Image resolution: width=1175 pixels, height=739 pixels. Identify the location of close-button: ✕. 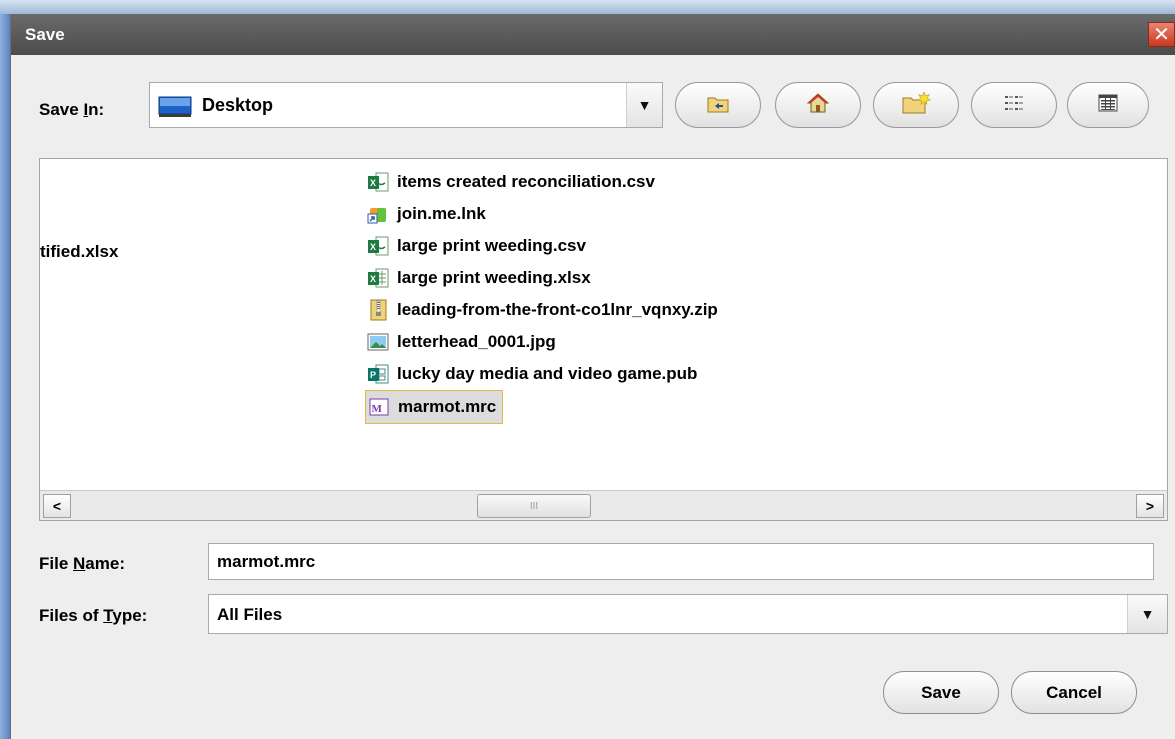
(1161, 34).